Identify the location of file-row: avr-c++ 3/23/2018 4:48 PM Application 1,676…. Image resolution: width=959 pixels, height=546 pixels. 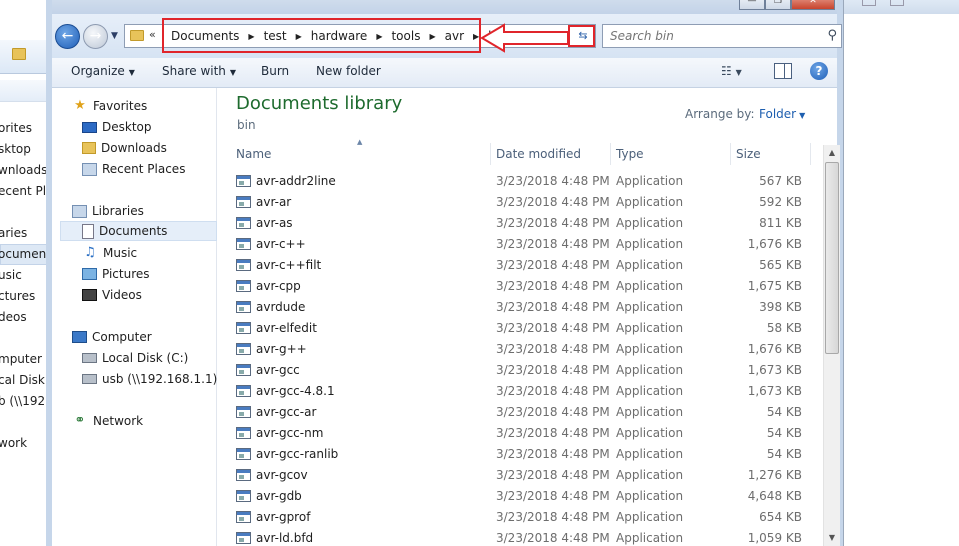
(524, 245).